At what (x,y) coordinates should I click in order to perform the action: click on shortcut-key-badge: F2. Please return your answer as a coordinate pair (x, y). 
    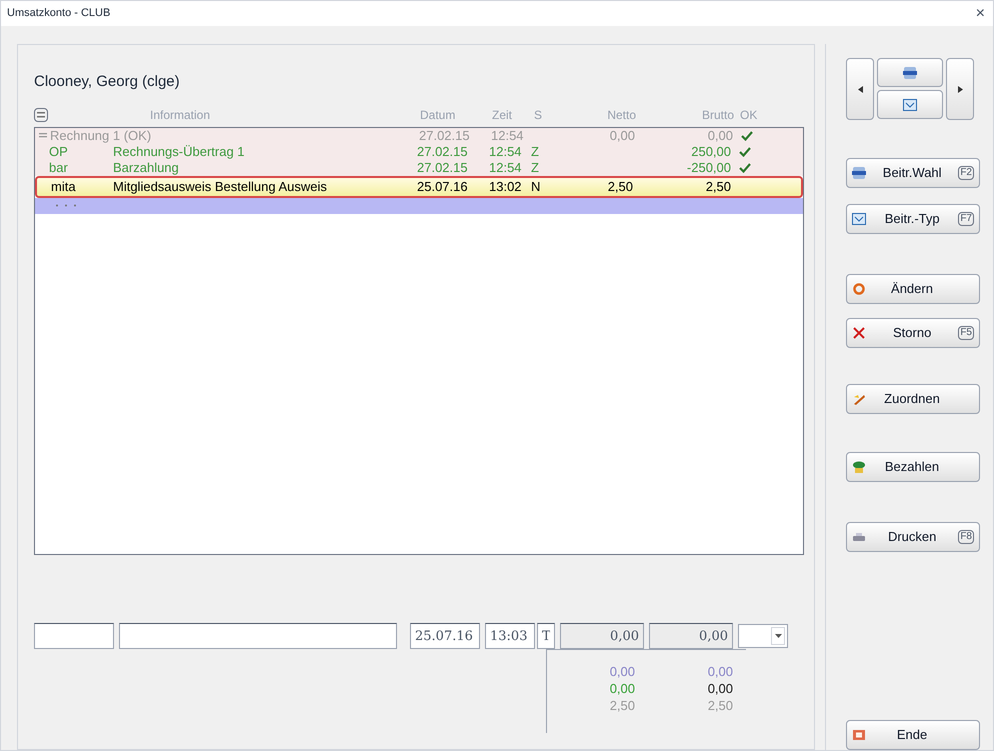
    Looking at the image, I should click on (966, 173).